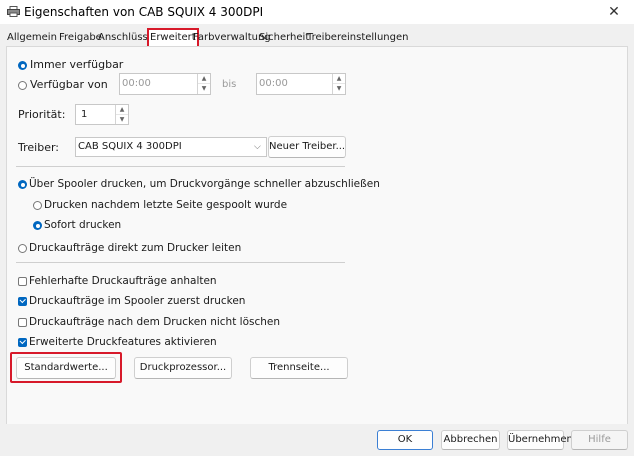 This screenshot has width=634, height=456. I want to click on available-from-label: Verfügbar von, so click(69, 85).